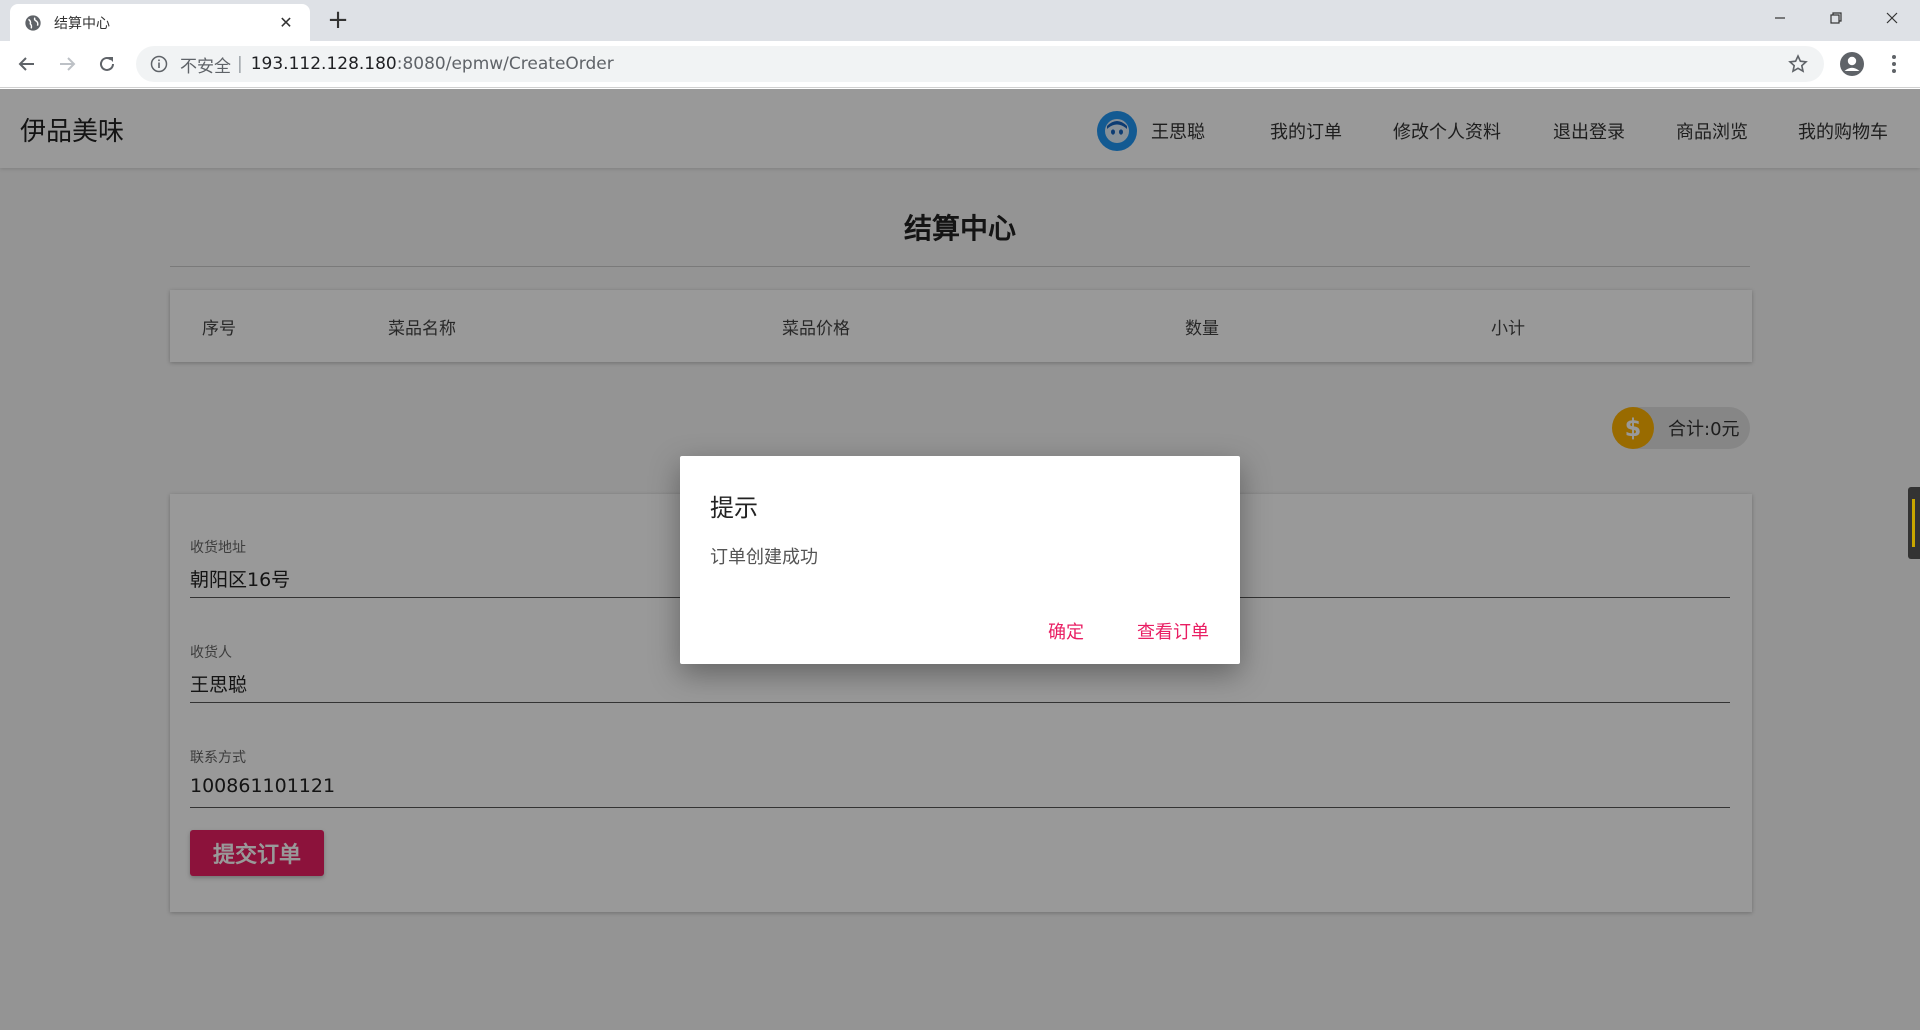 The image size is (1920, 1030). What do you see at coordinates (1894, 64) in the screenshot?
I see `menu-dots-icon` at bounding box center [1894, 64].